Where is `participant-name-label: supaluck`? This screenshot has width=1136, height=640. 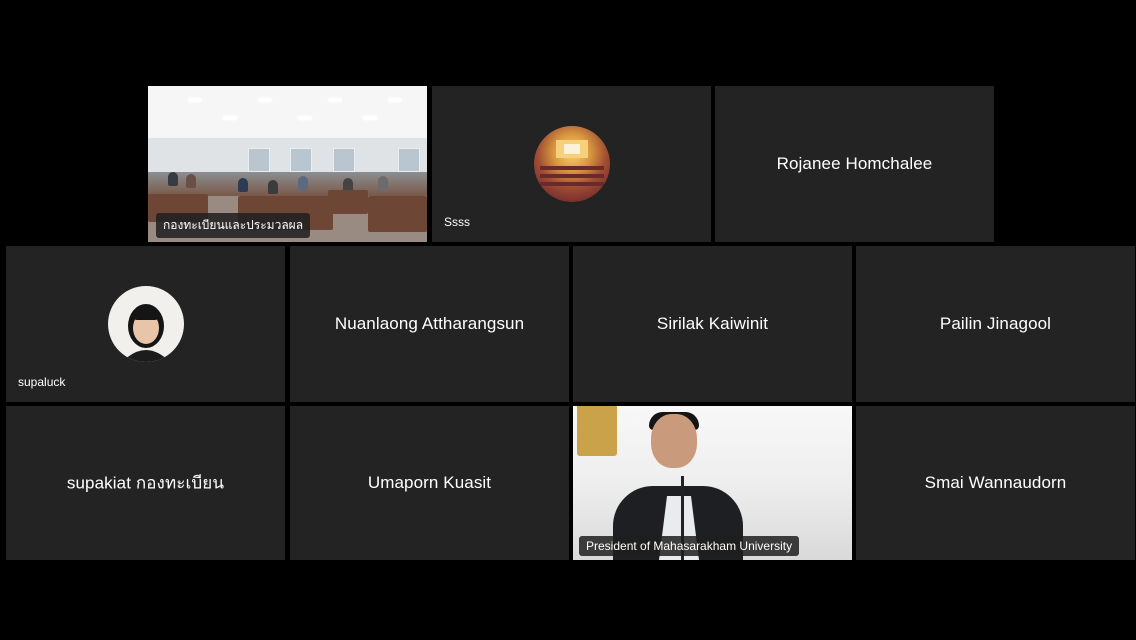 participant-name-label: supaluck is located at coordinates (42, 382).